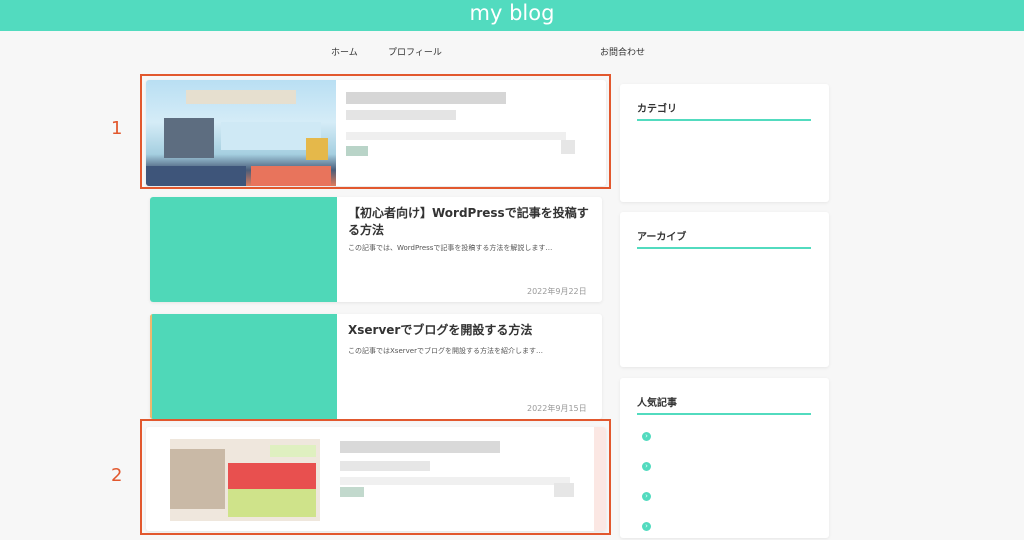 The image size is (1024, 540). What do you see at coordinates (470, 222) in the screenshot?
I see `post-title: 【初心者向け】WordPressで記事を投稿する方法` at bounding box center [470, 222].